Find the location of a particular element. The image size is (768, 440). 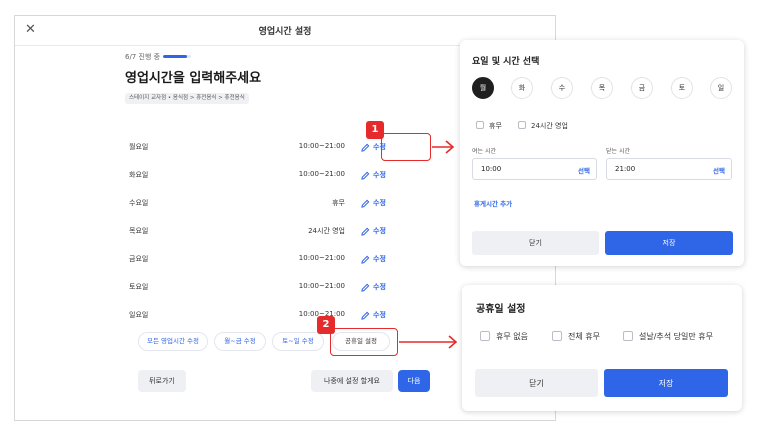

edit-button-friday: 수정 is located at coordinates (377, 259).